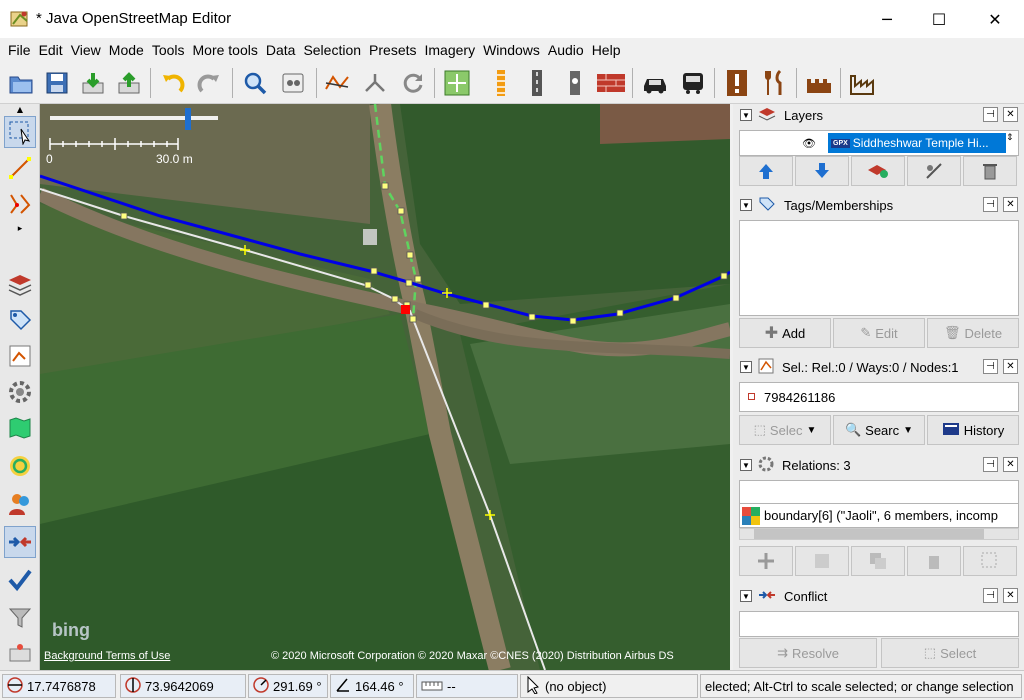  I want to click on menu-windows: Windows, so click(511, 50).